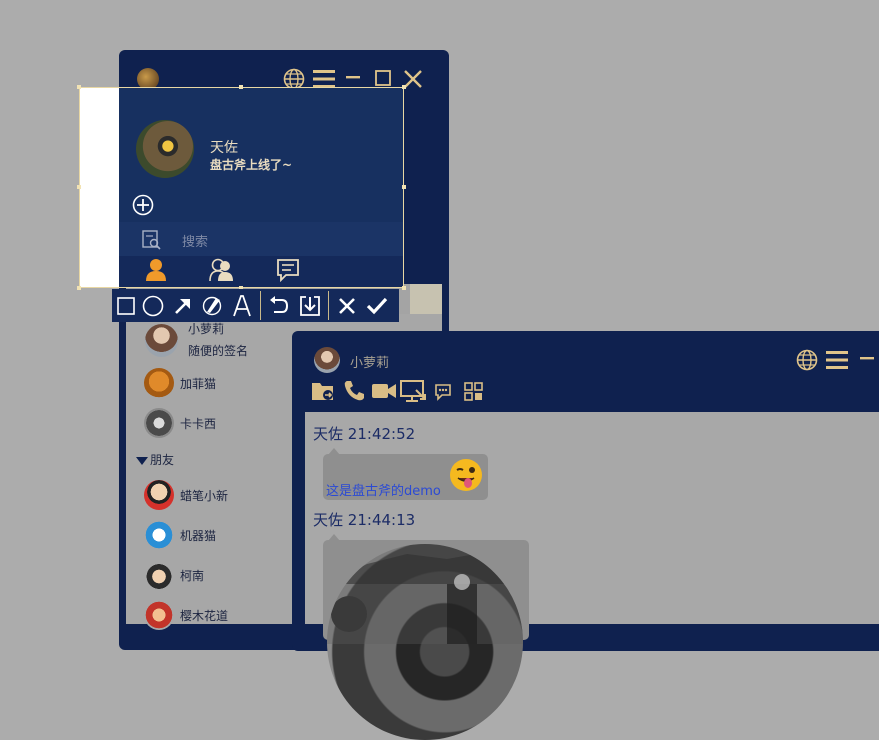 This screenshot has height=740, width=879. Describe the element at coordinates (99, 187) in the screenshot. I see `selection-blank-area` at that location.